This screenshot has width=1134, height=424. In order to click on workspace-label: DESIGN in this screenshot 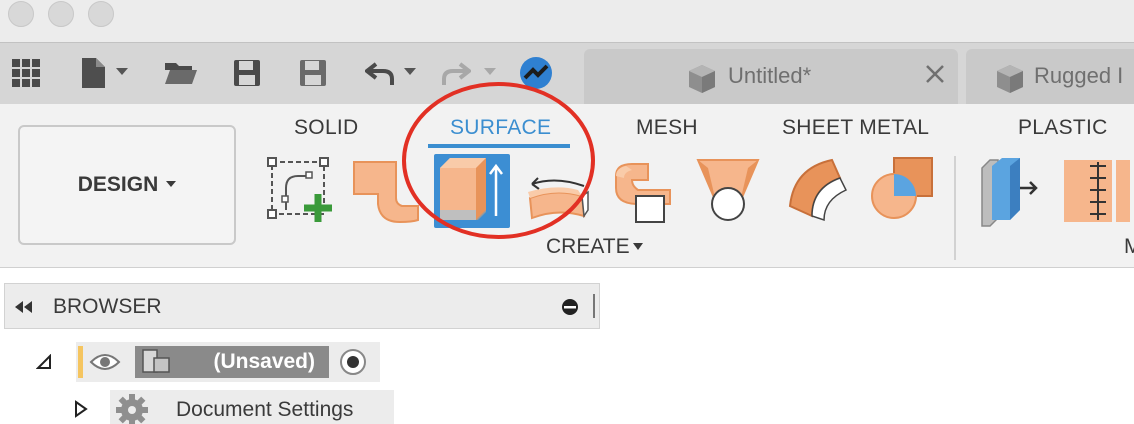, I will do `click(118, 184)`.